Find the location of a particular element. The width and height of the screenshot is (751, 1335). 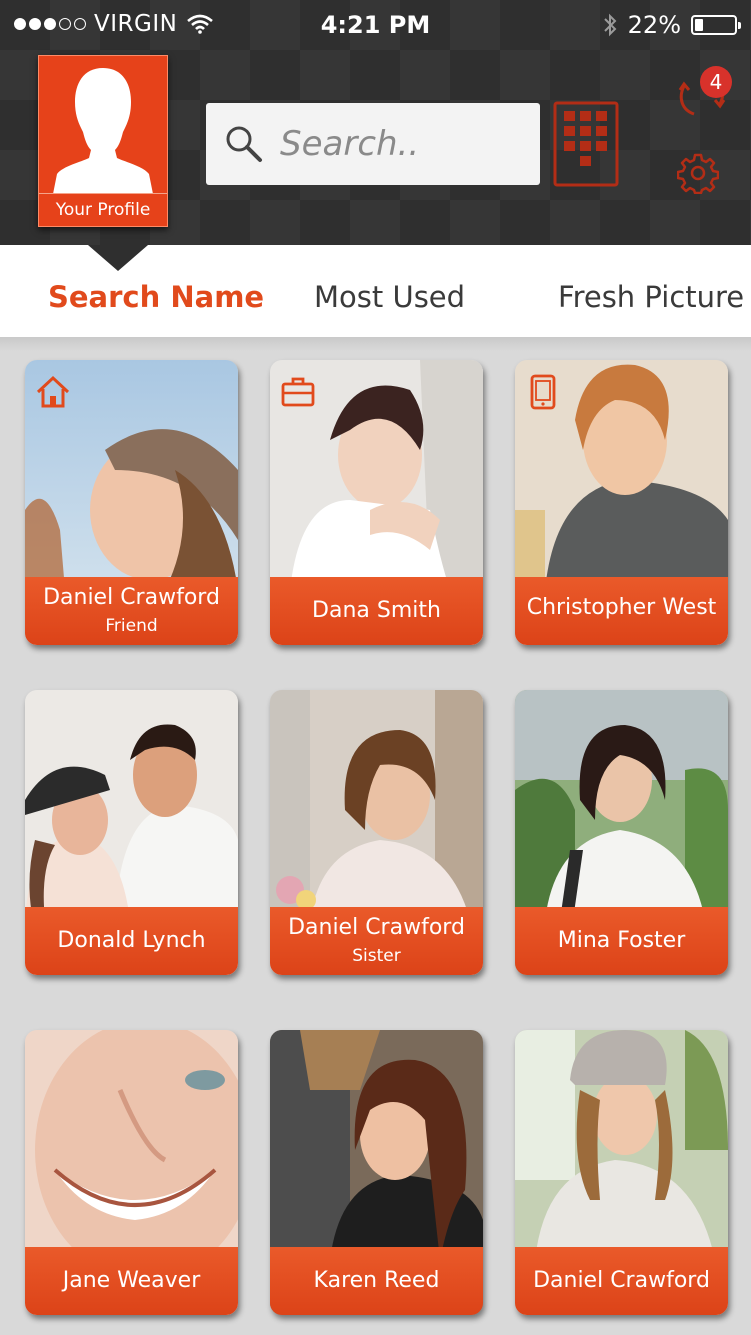

status-bar: VIRGIN 4:21 PM 22% is located at coordinates (375, 26).